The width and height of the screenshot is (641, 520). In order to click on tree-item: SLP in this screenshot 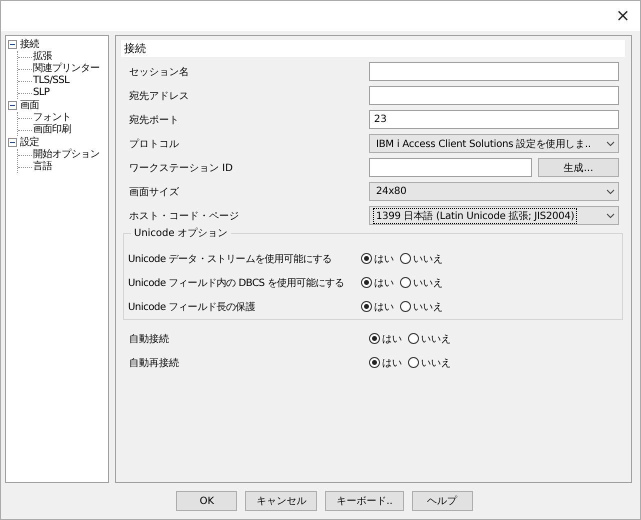, I will do `click(41, 93)`.